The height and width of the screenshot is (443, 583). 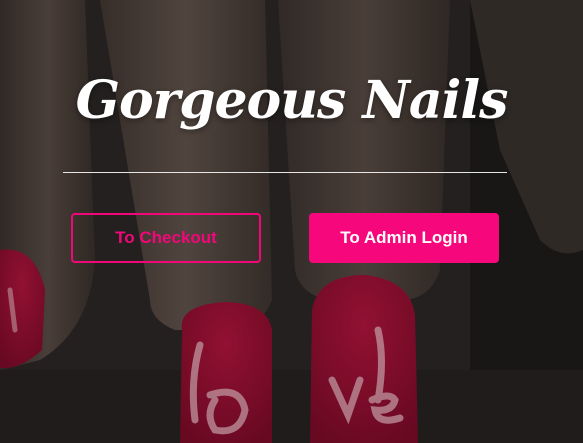 I want to click on title-divider, so click(x=285, y=172).